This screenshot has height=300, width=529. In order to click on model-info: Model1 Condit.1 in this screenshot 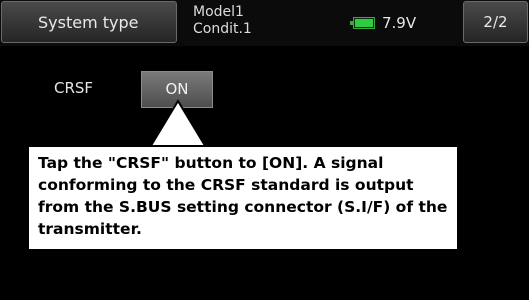, I will do `click(222, 21)`.